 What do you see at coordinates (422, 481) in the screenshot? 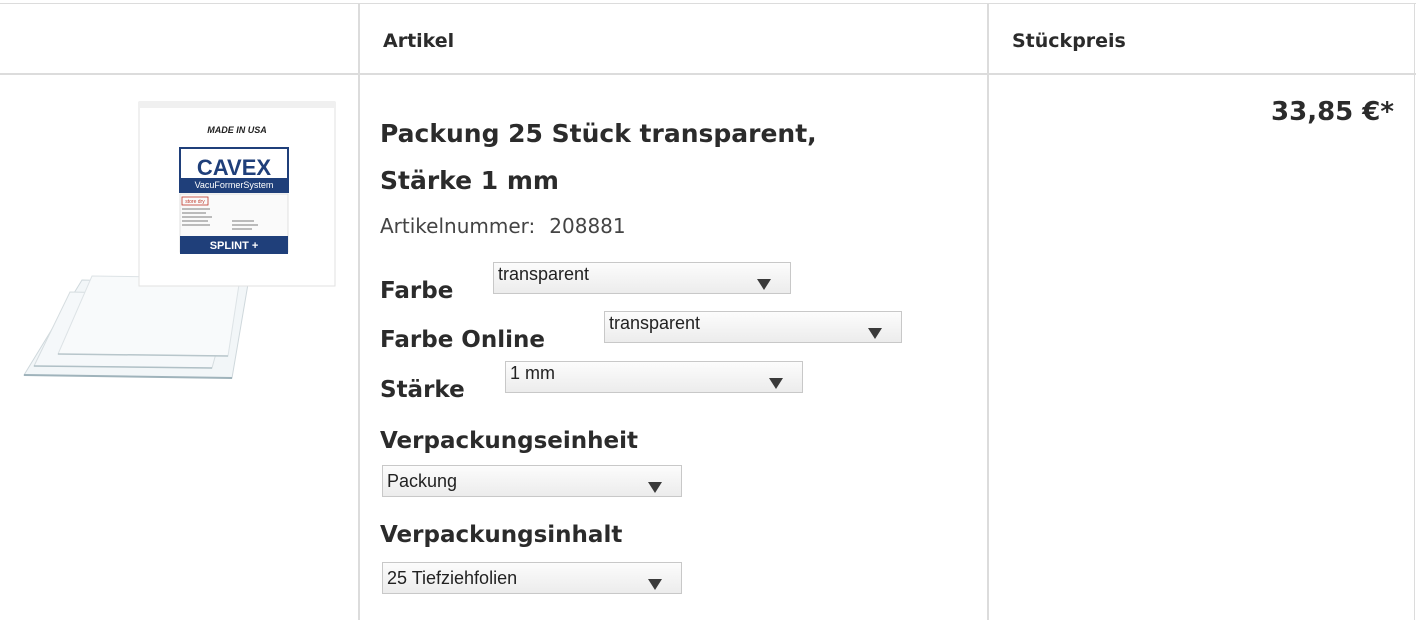
I see `verpackungseinheit-select-value: Packung` at bounding box center [422, 481].